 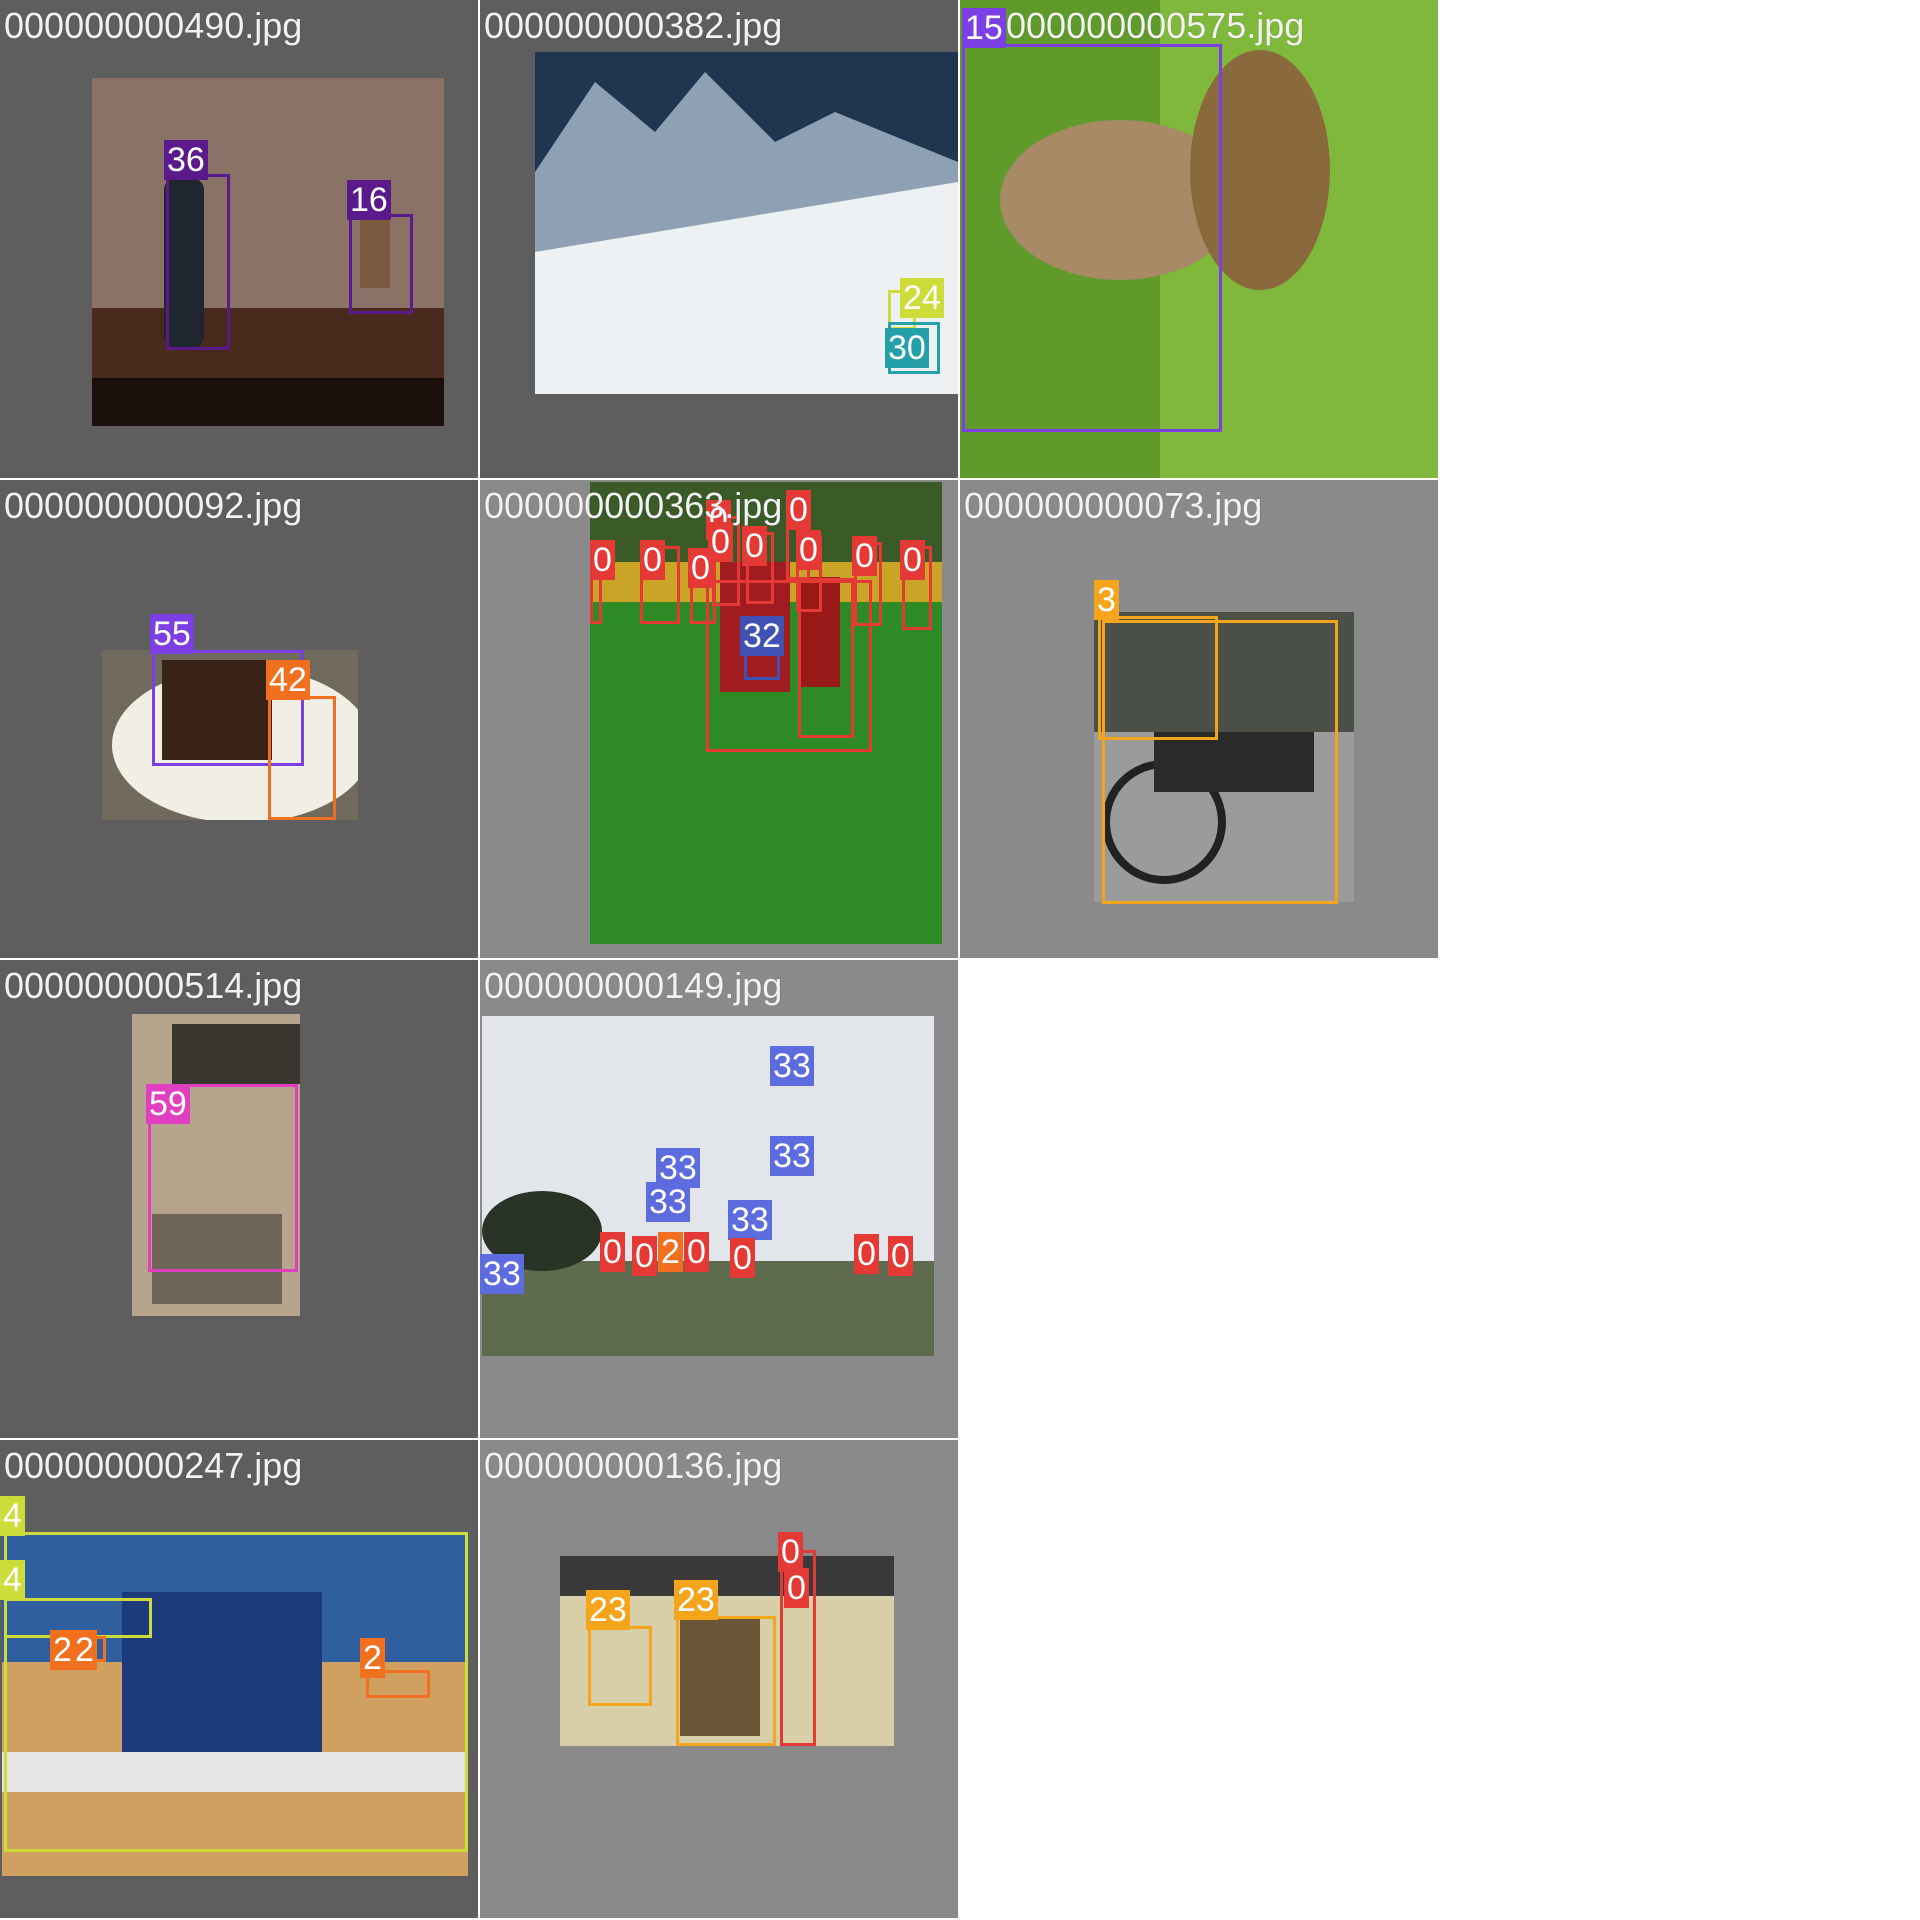 What do you see at coordinates (742, 1258) in the screenshot?
I see `label-0-d: 0` at bounding box center [742, 1258].